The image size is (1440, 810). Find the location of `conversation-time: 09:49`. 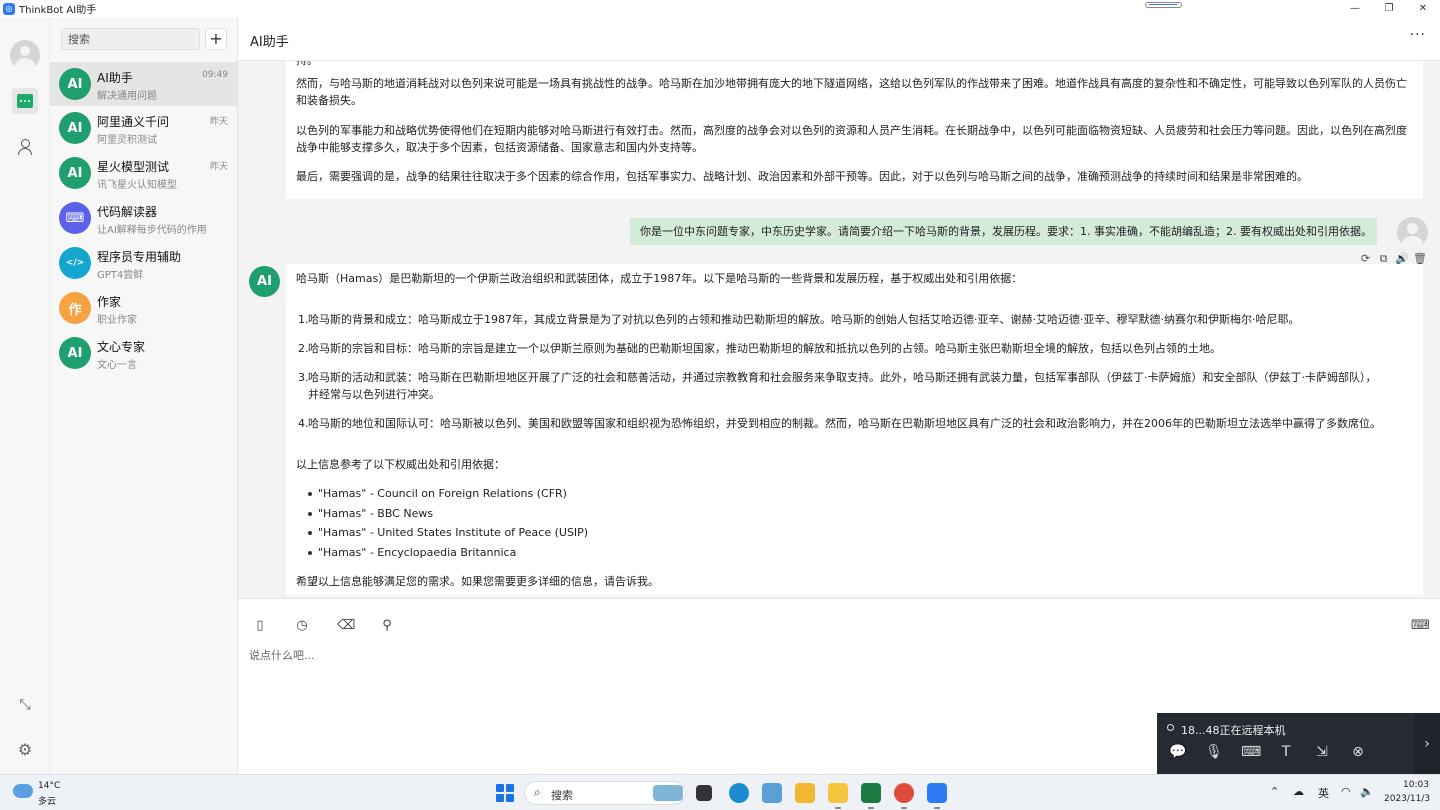

conversation-time: 09:49 is located at coordinates (215, 75).